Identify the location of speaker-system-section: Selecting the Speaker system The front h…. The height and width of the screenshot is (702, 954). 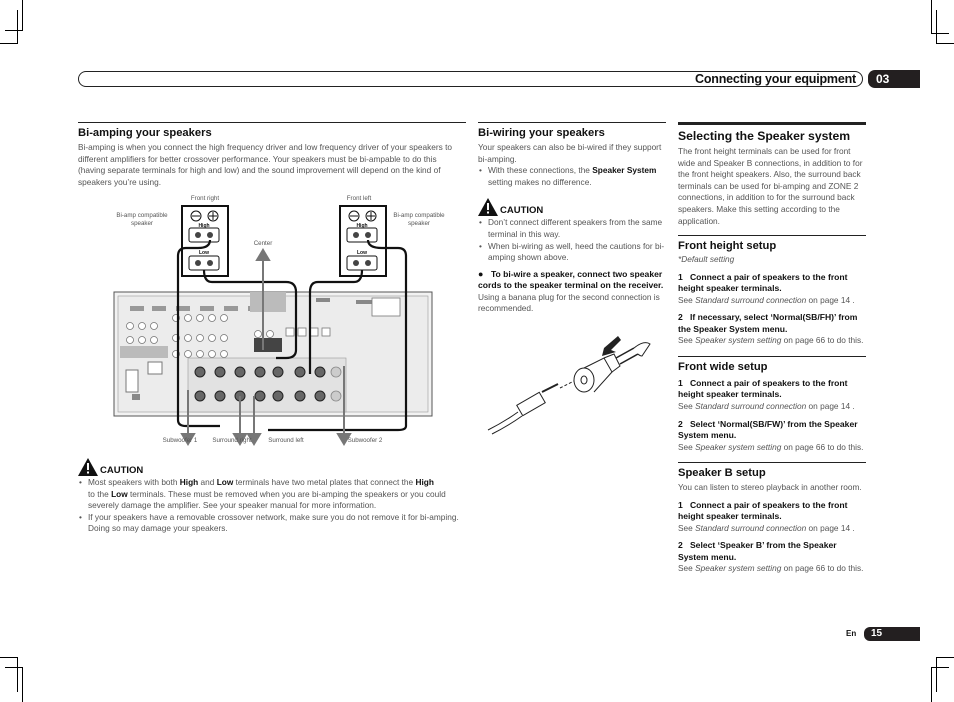
(772, 348).